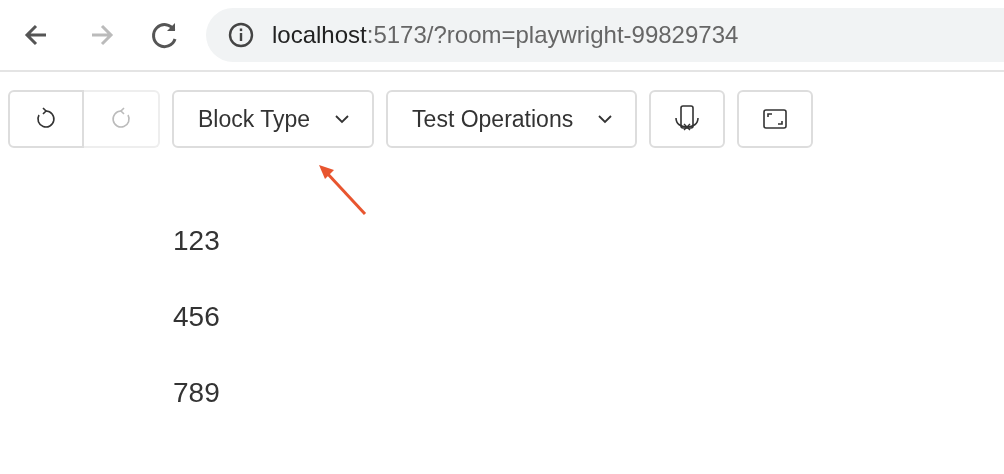 This screenshot has width=1004, height=474. I want to click on address-bar: localhost:5173/?room=playwright-99829734, so click(605, 35).